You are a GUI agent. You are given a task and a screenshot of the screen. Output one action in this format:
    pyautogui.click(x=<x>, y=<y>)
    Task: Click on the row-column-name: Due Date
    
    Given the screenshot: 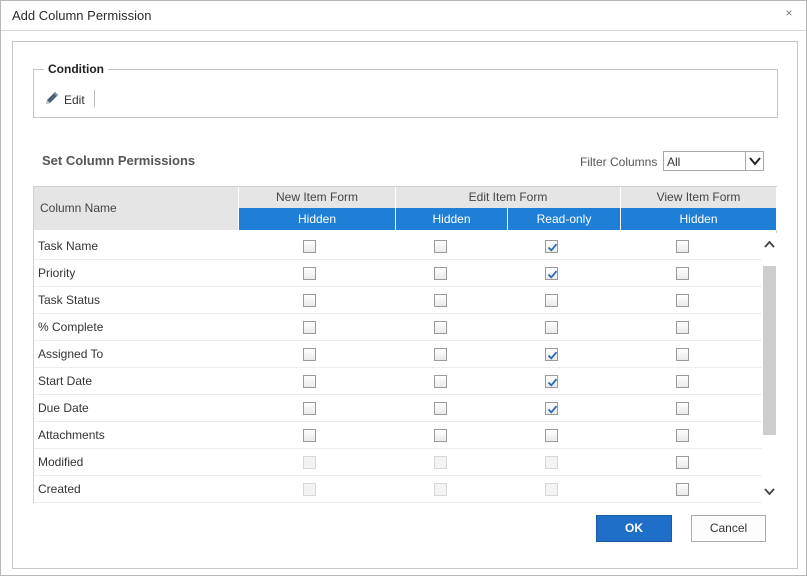 What is the action you would take?
    pyautogui.click(x=63, y=408)
    